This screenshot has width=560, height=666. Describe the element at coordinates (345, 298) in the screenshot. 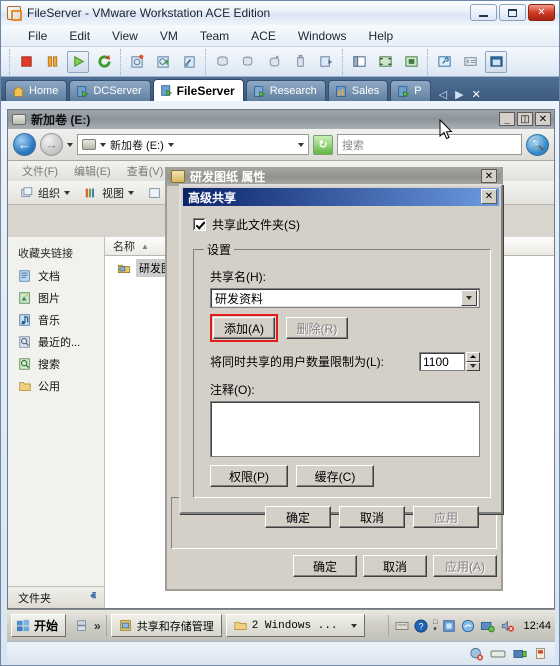

I see `share-name-combobox: 研发资料` at that location.